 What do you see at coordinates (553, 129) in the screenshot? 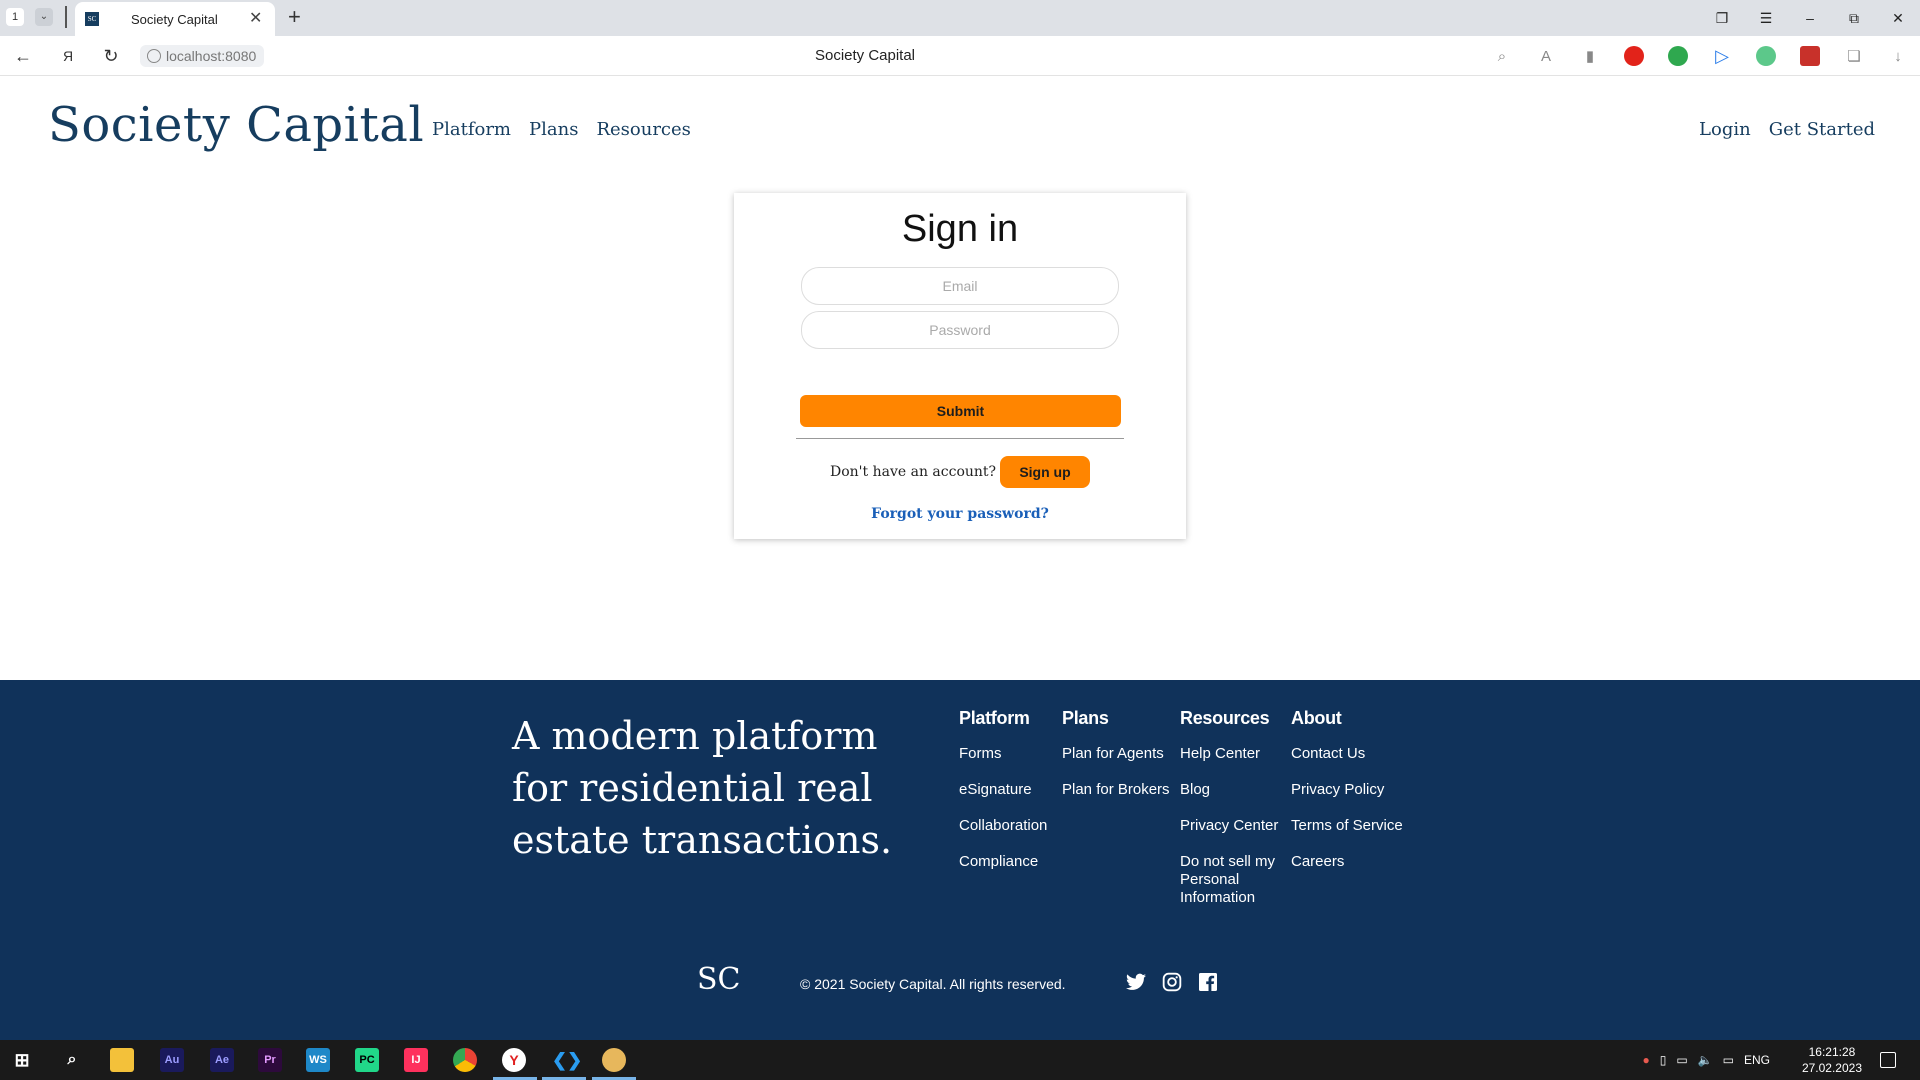
I see `nav-plans: Plans` at bounding box center [553, 129].